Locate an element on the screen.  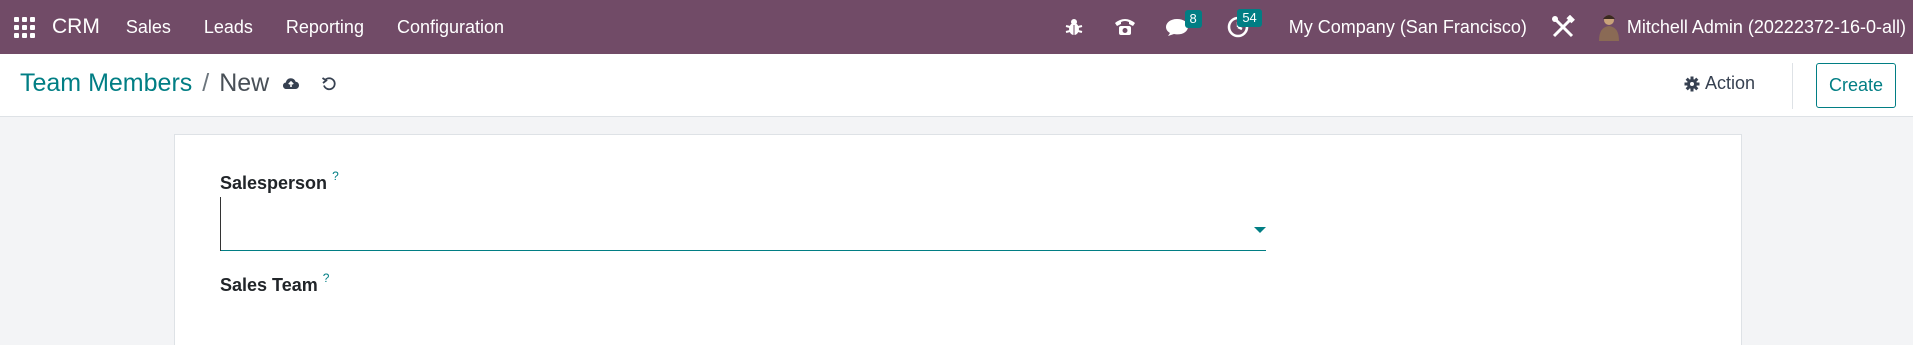
discard-changes-icon is located at coordinates (329, 86).